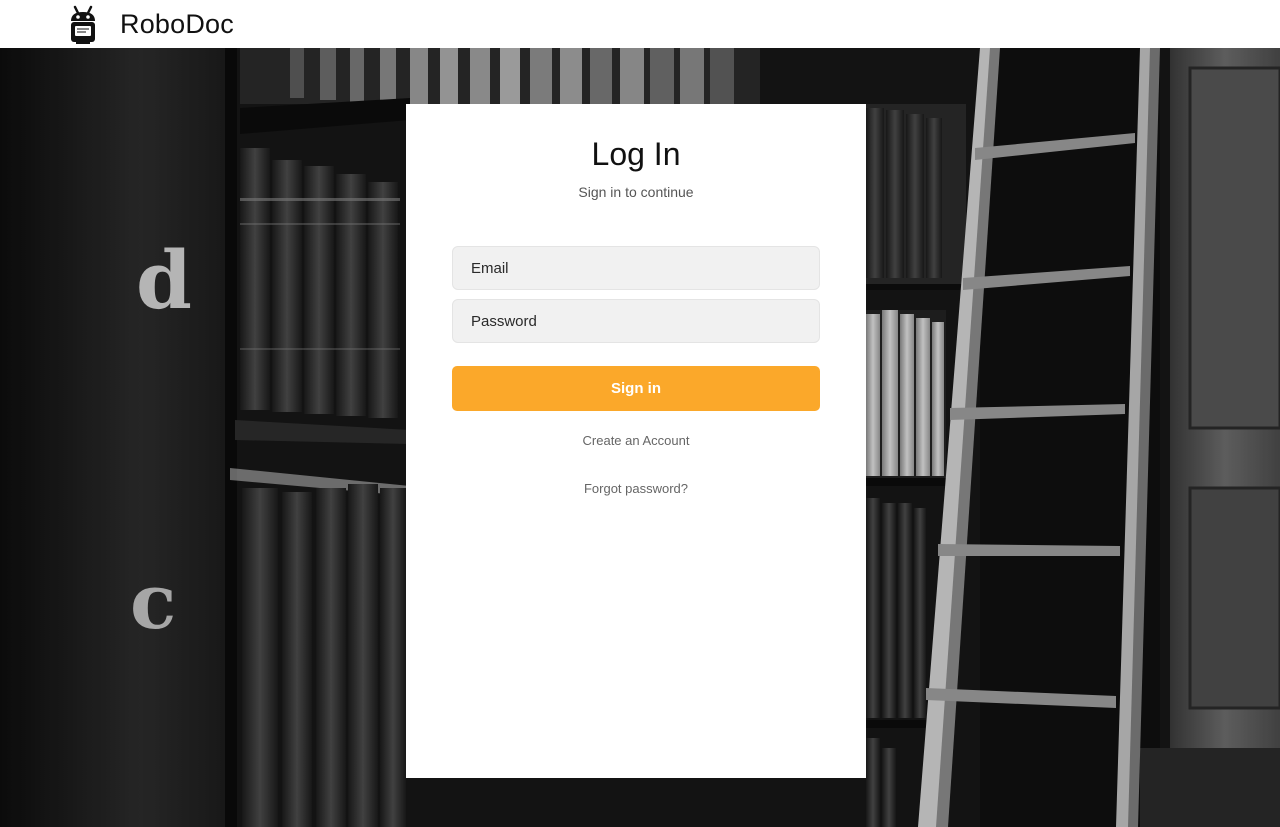 This screenshot has width=1280, height=827. Describe the element at coordinates (640, 24) in the screenshot. I see `top-navbar: RoboDoc` at that location.